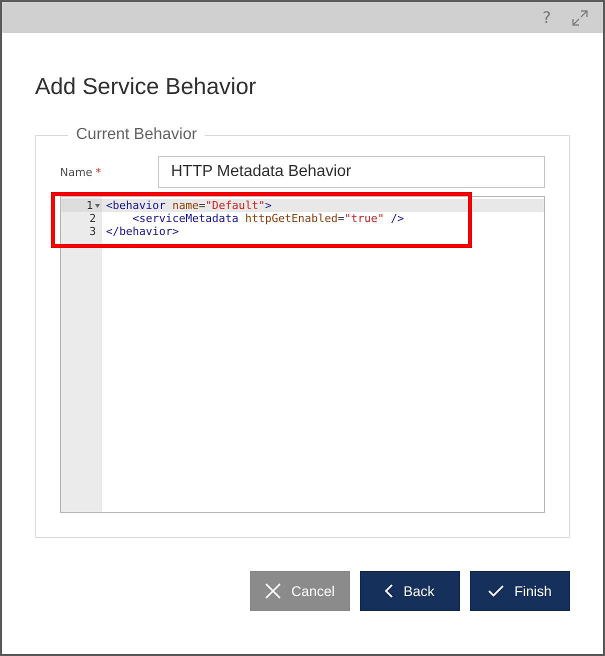 The image size is (605, 656). I want to click on line-number: 3, so click(92, 231).